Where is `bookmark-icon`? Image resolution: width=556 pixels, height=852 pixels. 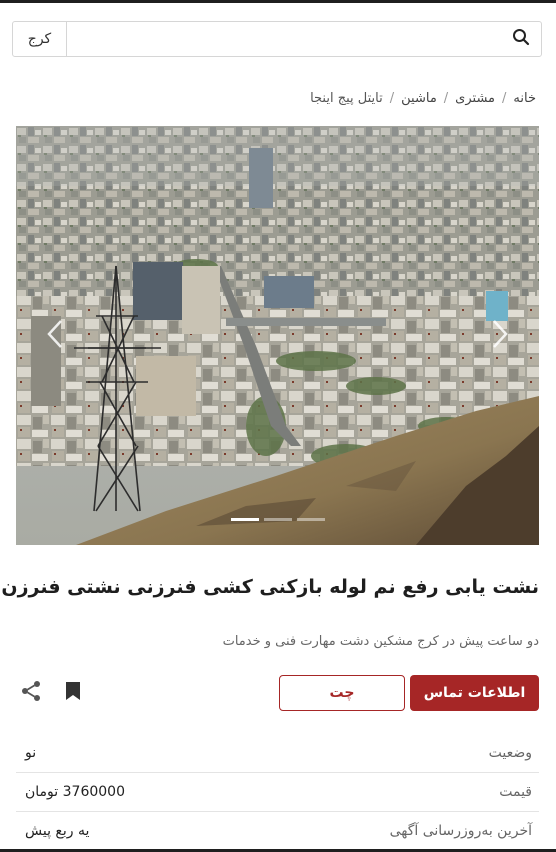 bookmark-icon is located at coordinates (73, 693).